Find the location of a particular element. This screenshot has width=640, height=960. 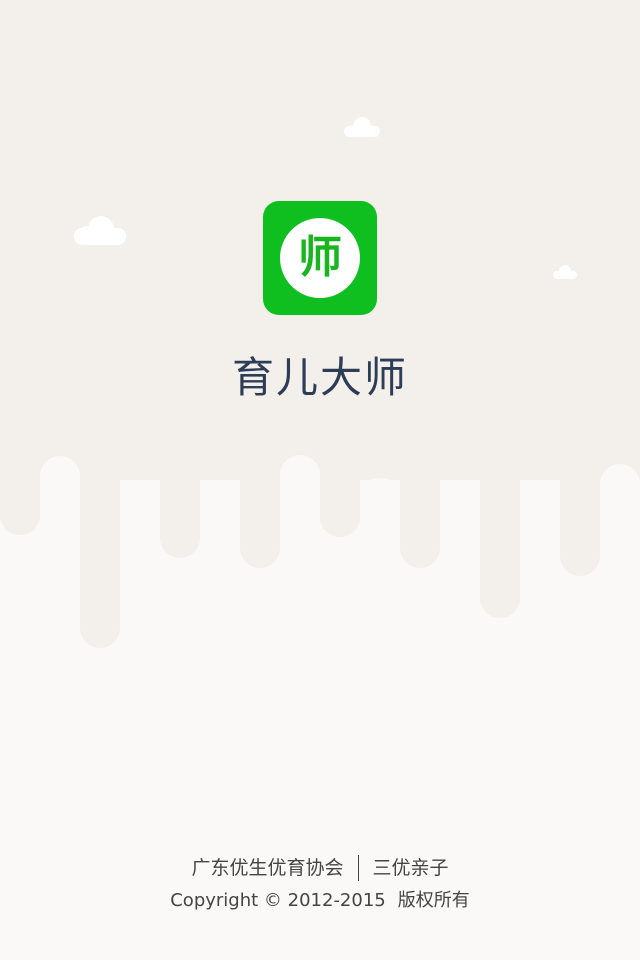

footer-organizations: 广东优生优育协会 三优亲子 is located at coordinates (320, 868).